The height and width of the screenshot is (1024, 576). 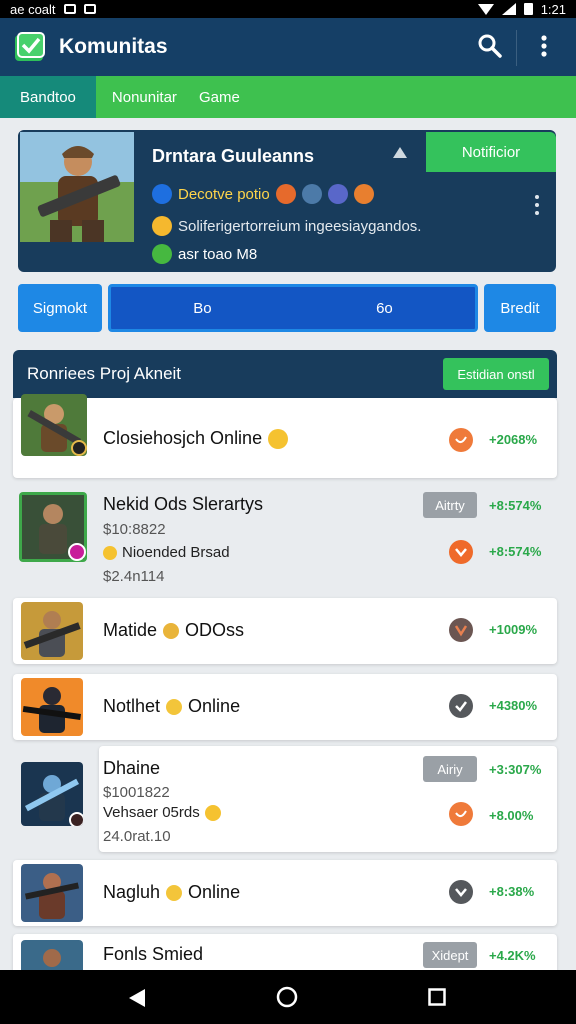 I want to click on tab-bar: Bandtoo Nonunitar Game, so click(x=288, y=97).